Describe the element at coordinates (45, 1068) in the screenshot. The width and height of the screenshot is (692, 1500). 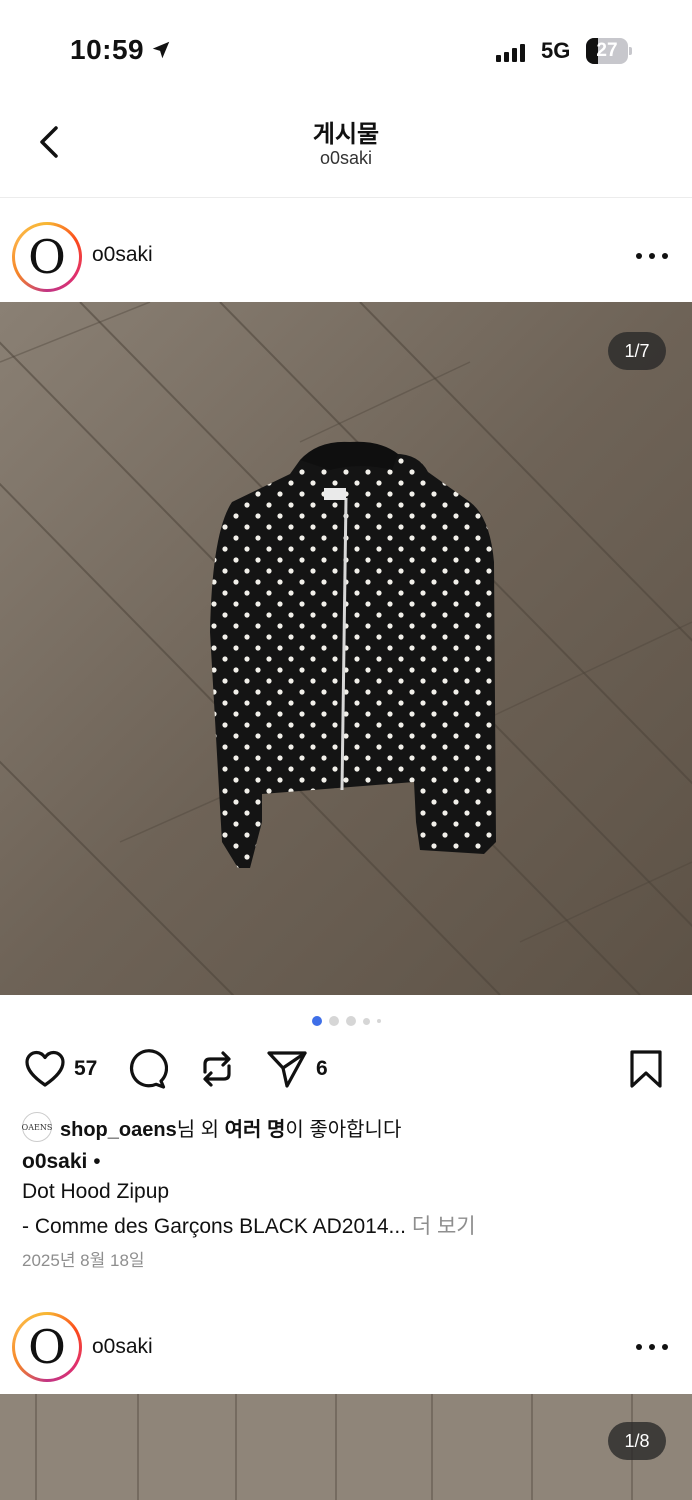
I see `heart-icon` at that location.